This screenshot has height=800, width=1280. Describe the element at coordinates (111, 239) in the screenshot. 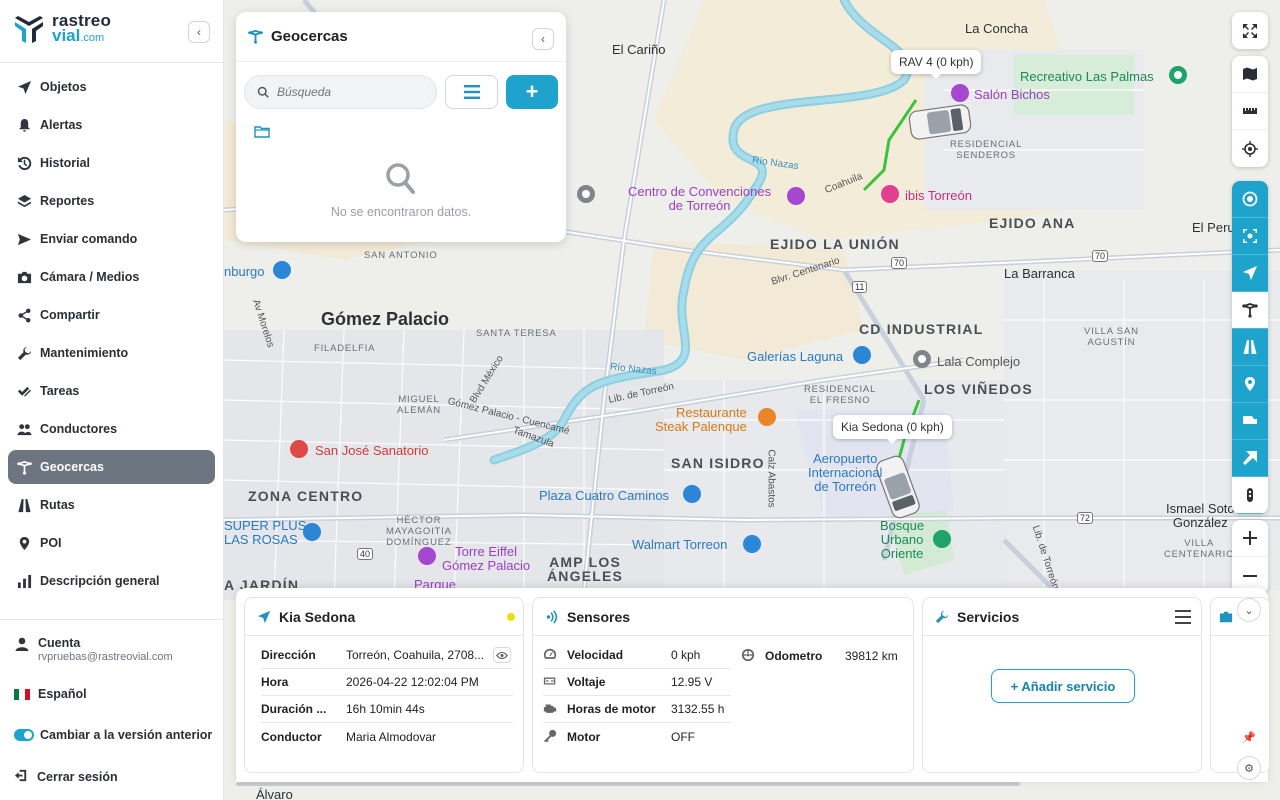

I see `sidebar-item-enviar-comando: Enviar comando` at that location.